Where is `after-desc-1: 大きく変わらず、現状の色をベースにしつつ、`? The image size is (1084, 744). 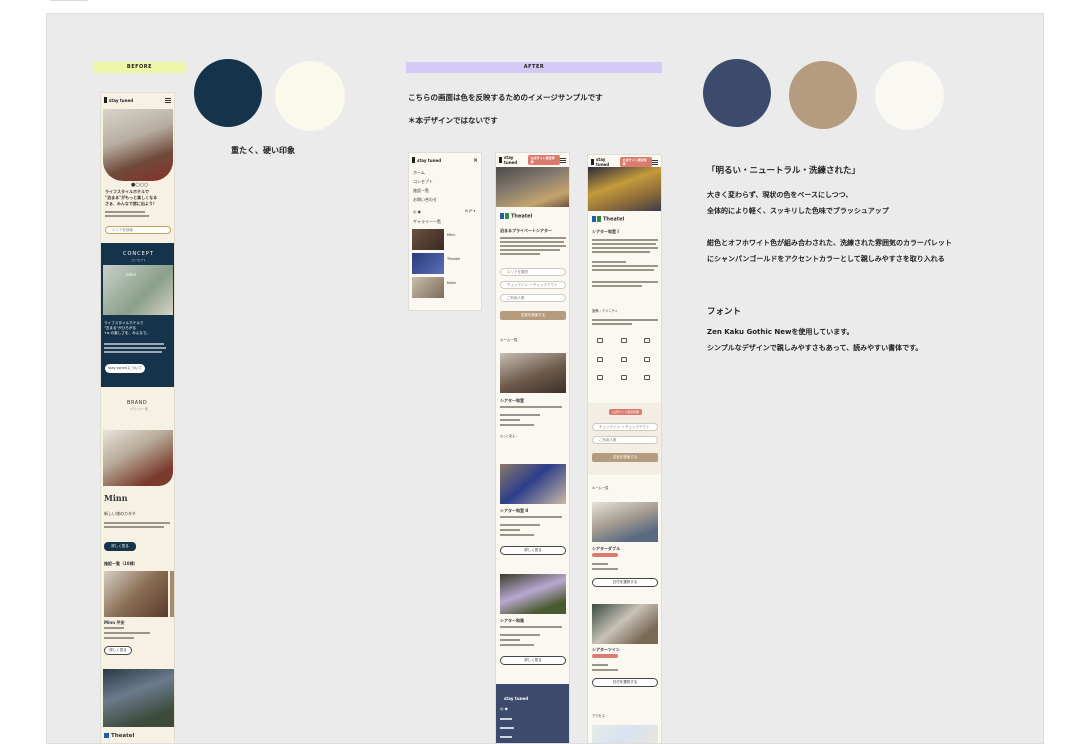
after-desc-1: 大きく変わらず、現状の色をベースにしつつ、 is located at coordinates (780, 195).